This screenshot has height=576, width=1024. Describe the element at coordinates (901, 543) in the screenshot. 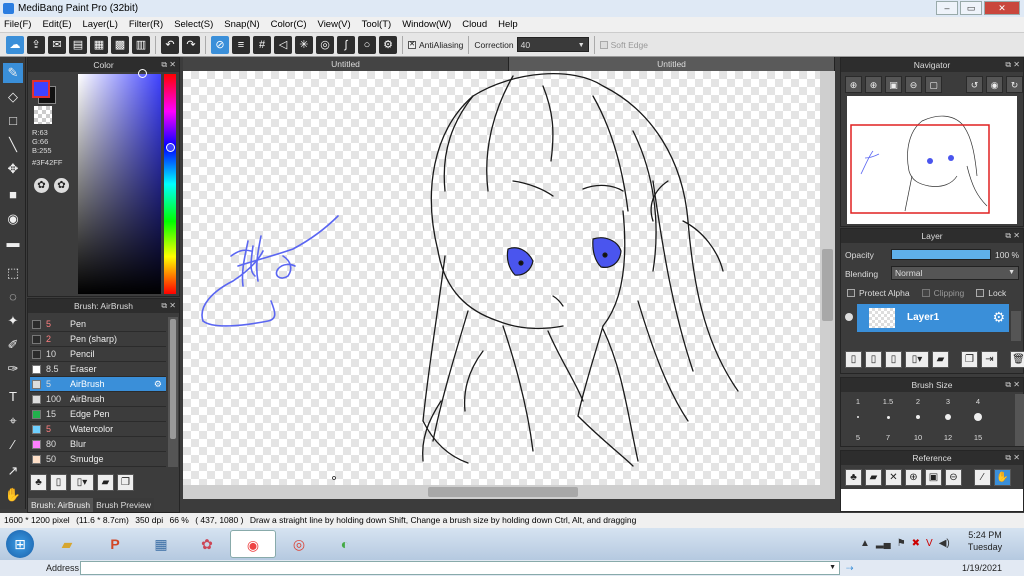

I see `flag-icon: ⚑` at that location.